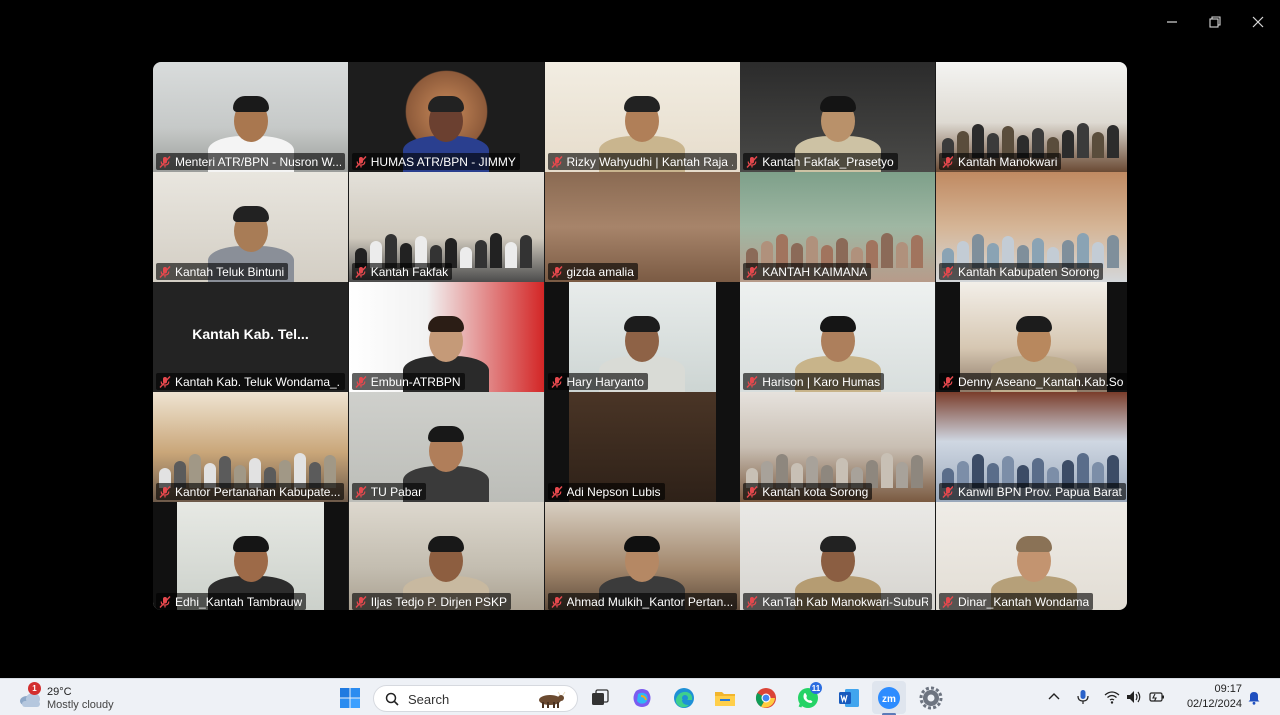 Image resolution: width=1280 pixels, height=715 pixels. I want to click on microphone-icon, so click(1083, 697).